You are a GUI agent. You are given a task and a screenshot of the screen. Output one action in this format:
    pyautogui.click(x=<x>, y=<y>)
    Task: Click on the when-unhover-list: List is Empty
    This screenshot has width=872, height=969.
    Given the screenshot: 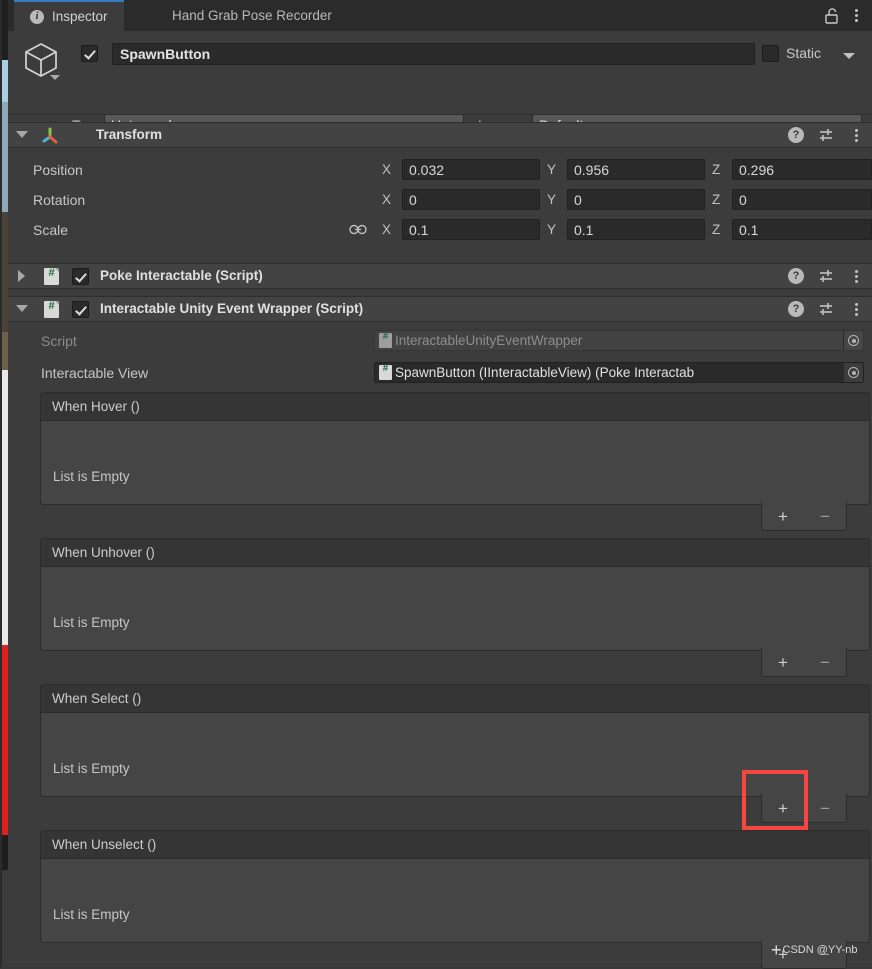 What is the action you would take?
    pyautogui.click(x=455, y=608)
    